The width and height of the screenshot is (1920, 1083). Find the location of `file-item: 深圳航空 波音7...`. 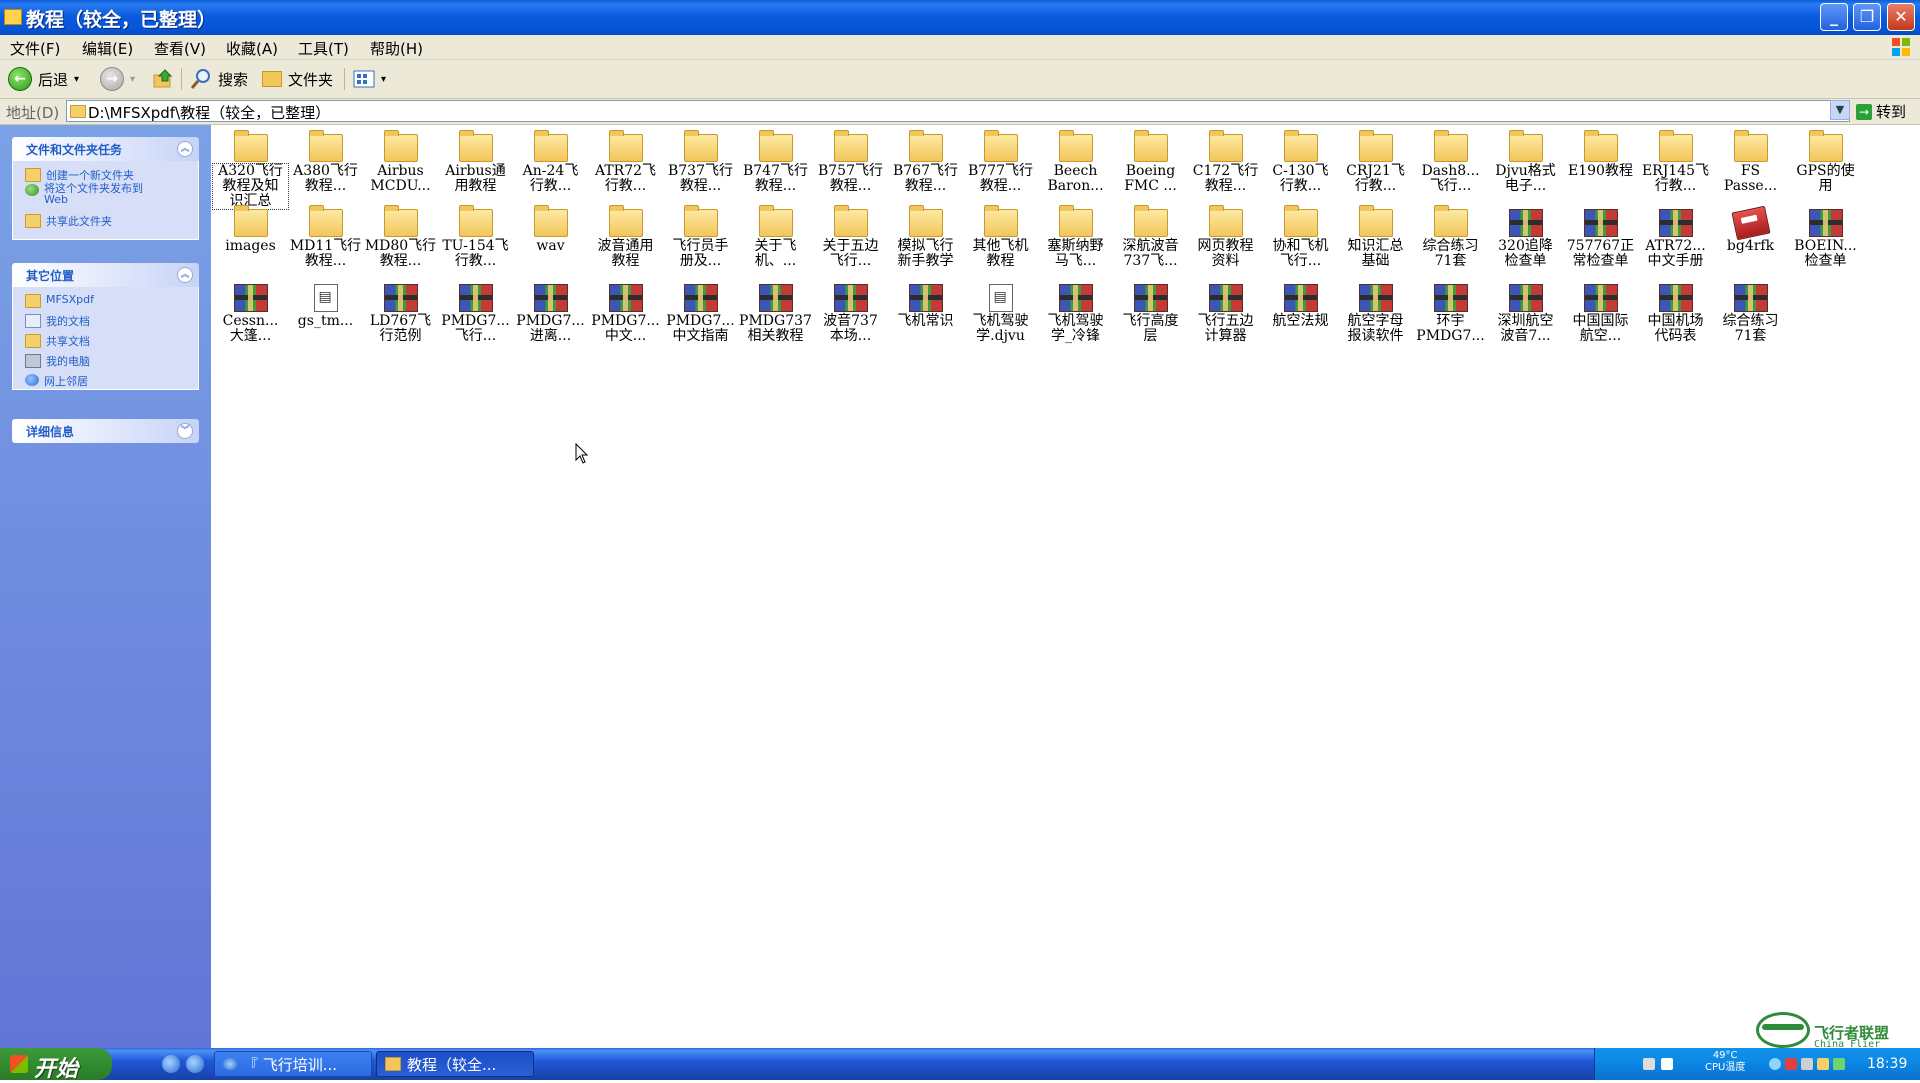

file-item: 深圳航空 波音7... is located at coordinates (1525, 312).